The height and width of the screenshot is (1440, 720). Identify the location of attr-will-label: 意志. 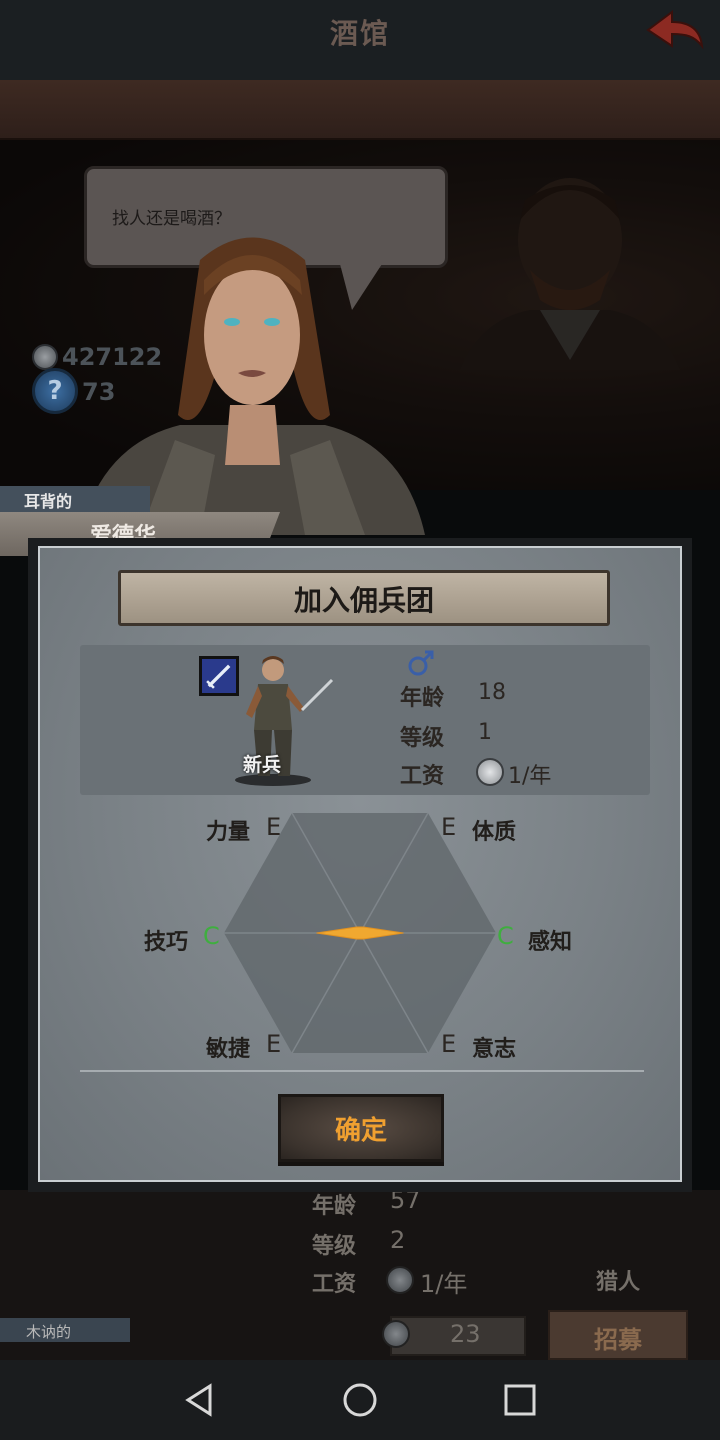
(494, 1049).